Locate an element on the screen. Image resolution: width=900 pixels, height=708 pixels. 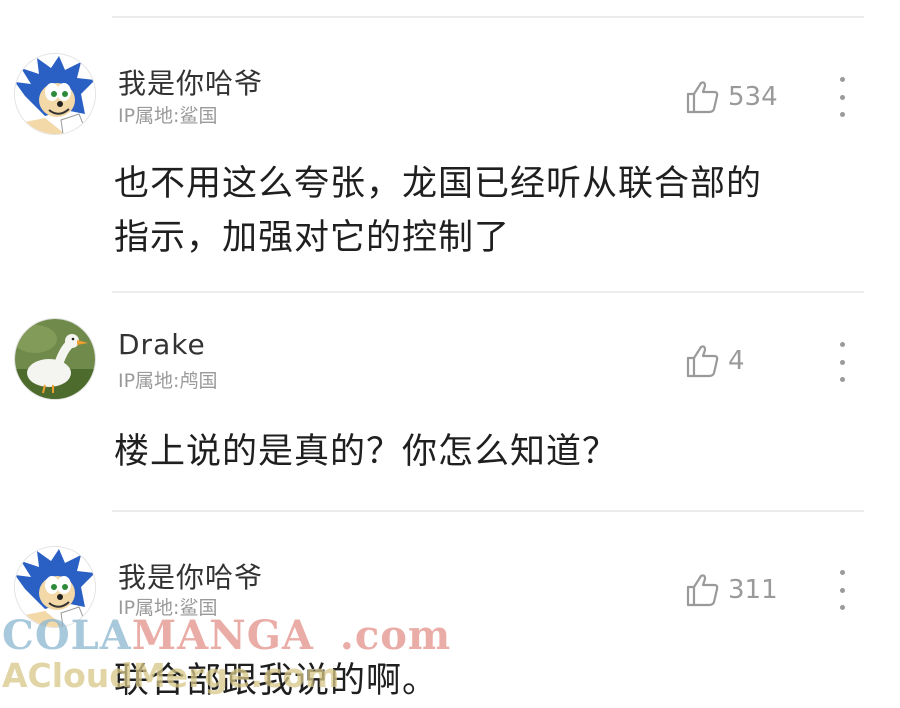
comment-text-line: 指示，加强对它的控制了 is located at coordinates (312, 238).